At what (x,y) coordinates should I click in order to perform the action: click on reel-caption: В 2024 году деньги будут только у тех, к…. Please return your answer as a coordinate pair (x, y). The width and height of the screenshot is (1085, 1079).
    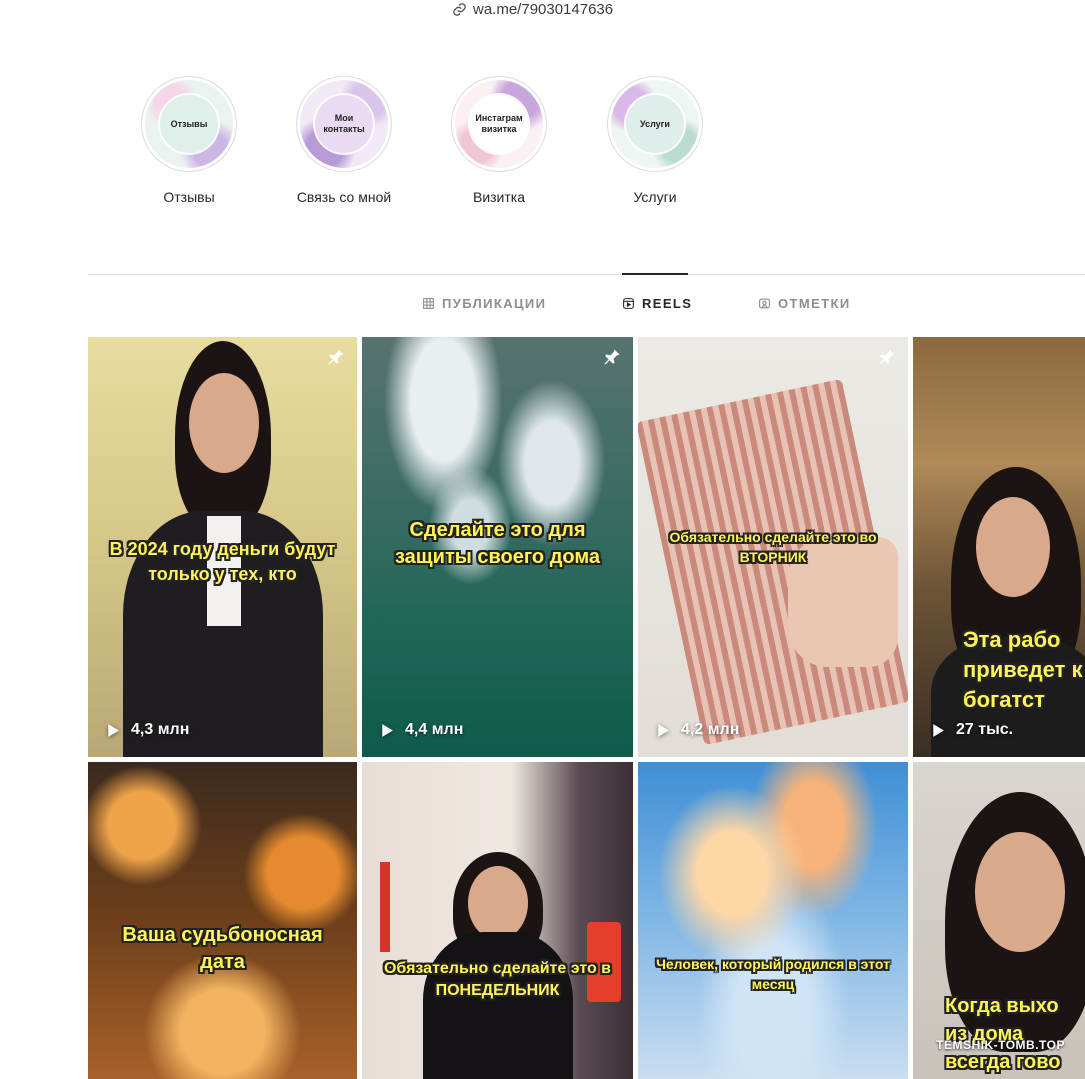
    Looking at the image, I should click on (222, 561).